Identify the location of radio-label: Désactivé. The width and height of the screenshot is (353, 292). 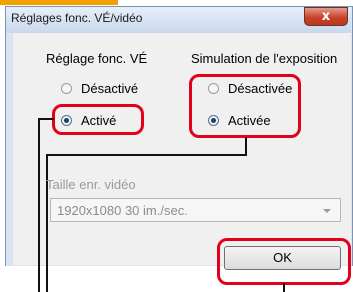
(110, 88).